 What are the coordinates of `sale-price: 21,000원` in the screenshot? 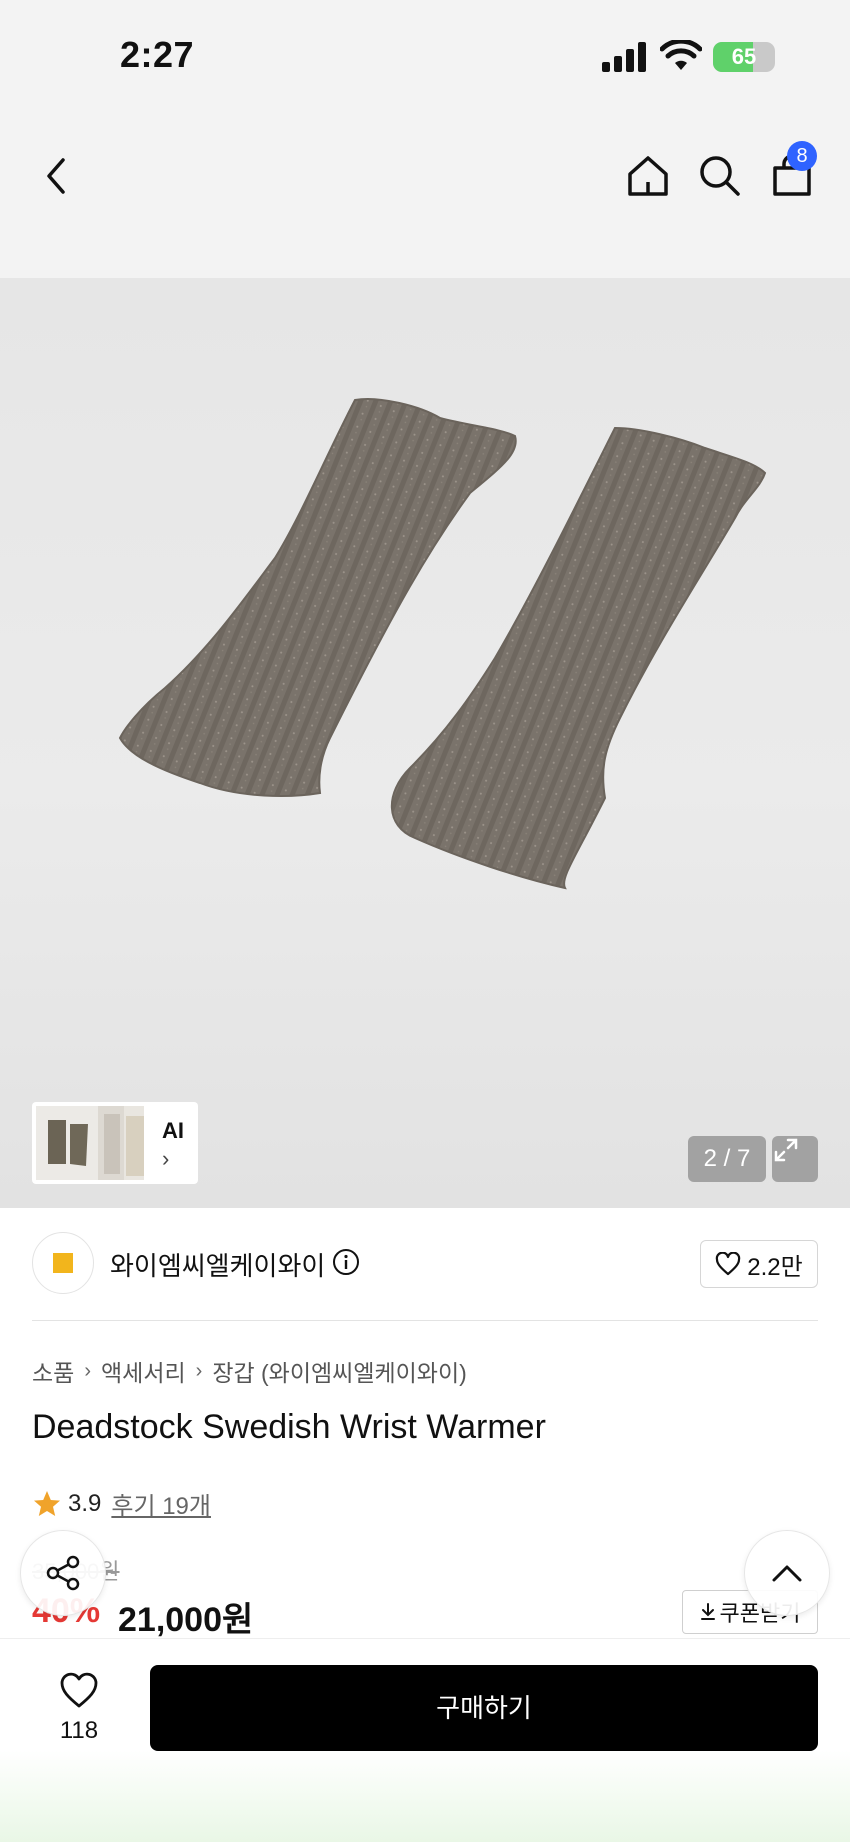 It's located at (186, 1620).